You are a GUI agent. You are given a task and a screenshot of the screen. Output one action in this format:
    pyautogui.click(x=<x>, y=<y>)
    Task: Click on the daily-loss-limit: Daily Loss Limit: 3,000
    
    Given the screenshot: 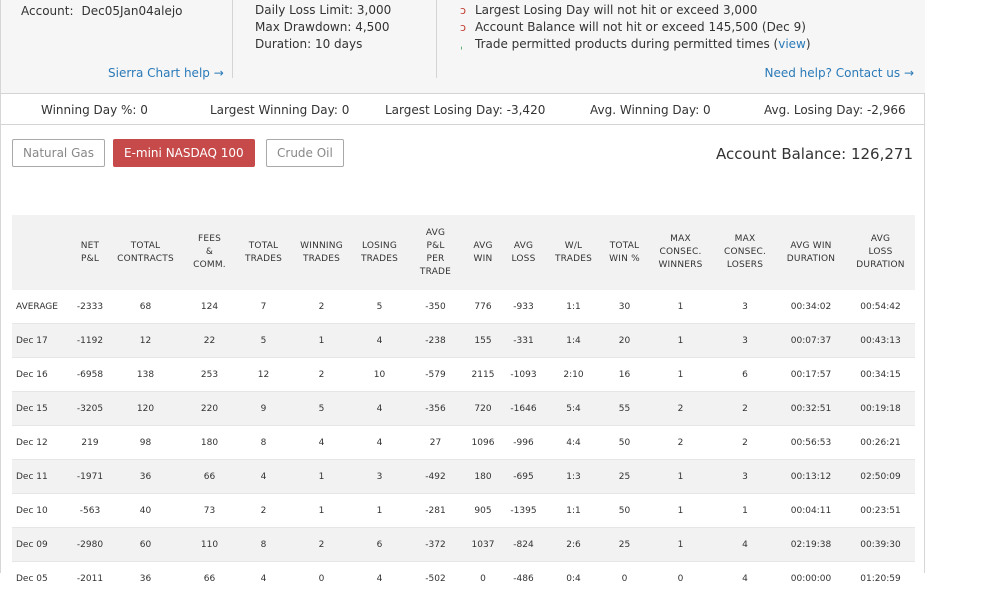 What is the action you would take?
    pyautogui.click(x=323, y=10)
    